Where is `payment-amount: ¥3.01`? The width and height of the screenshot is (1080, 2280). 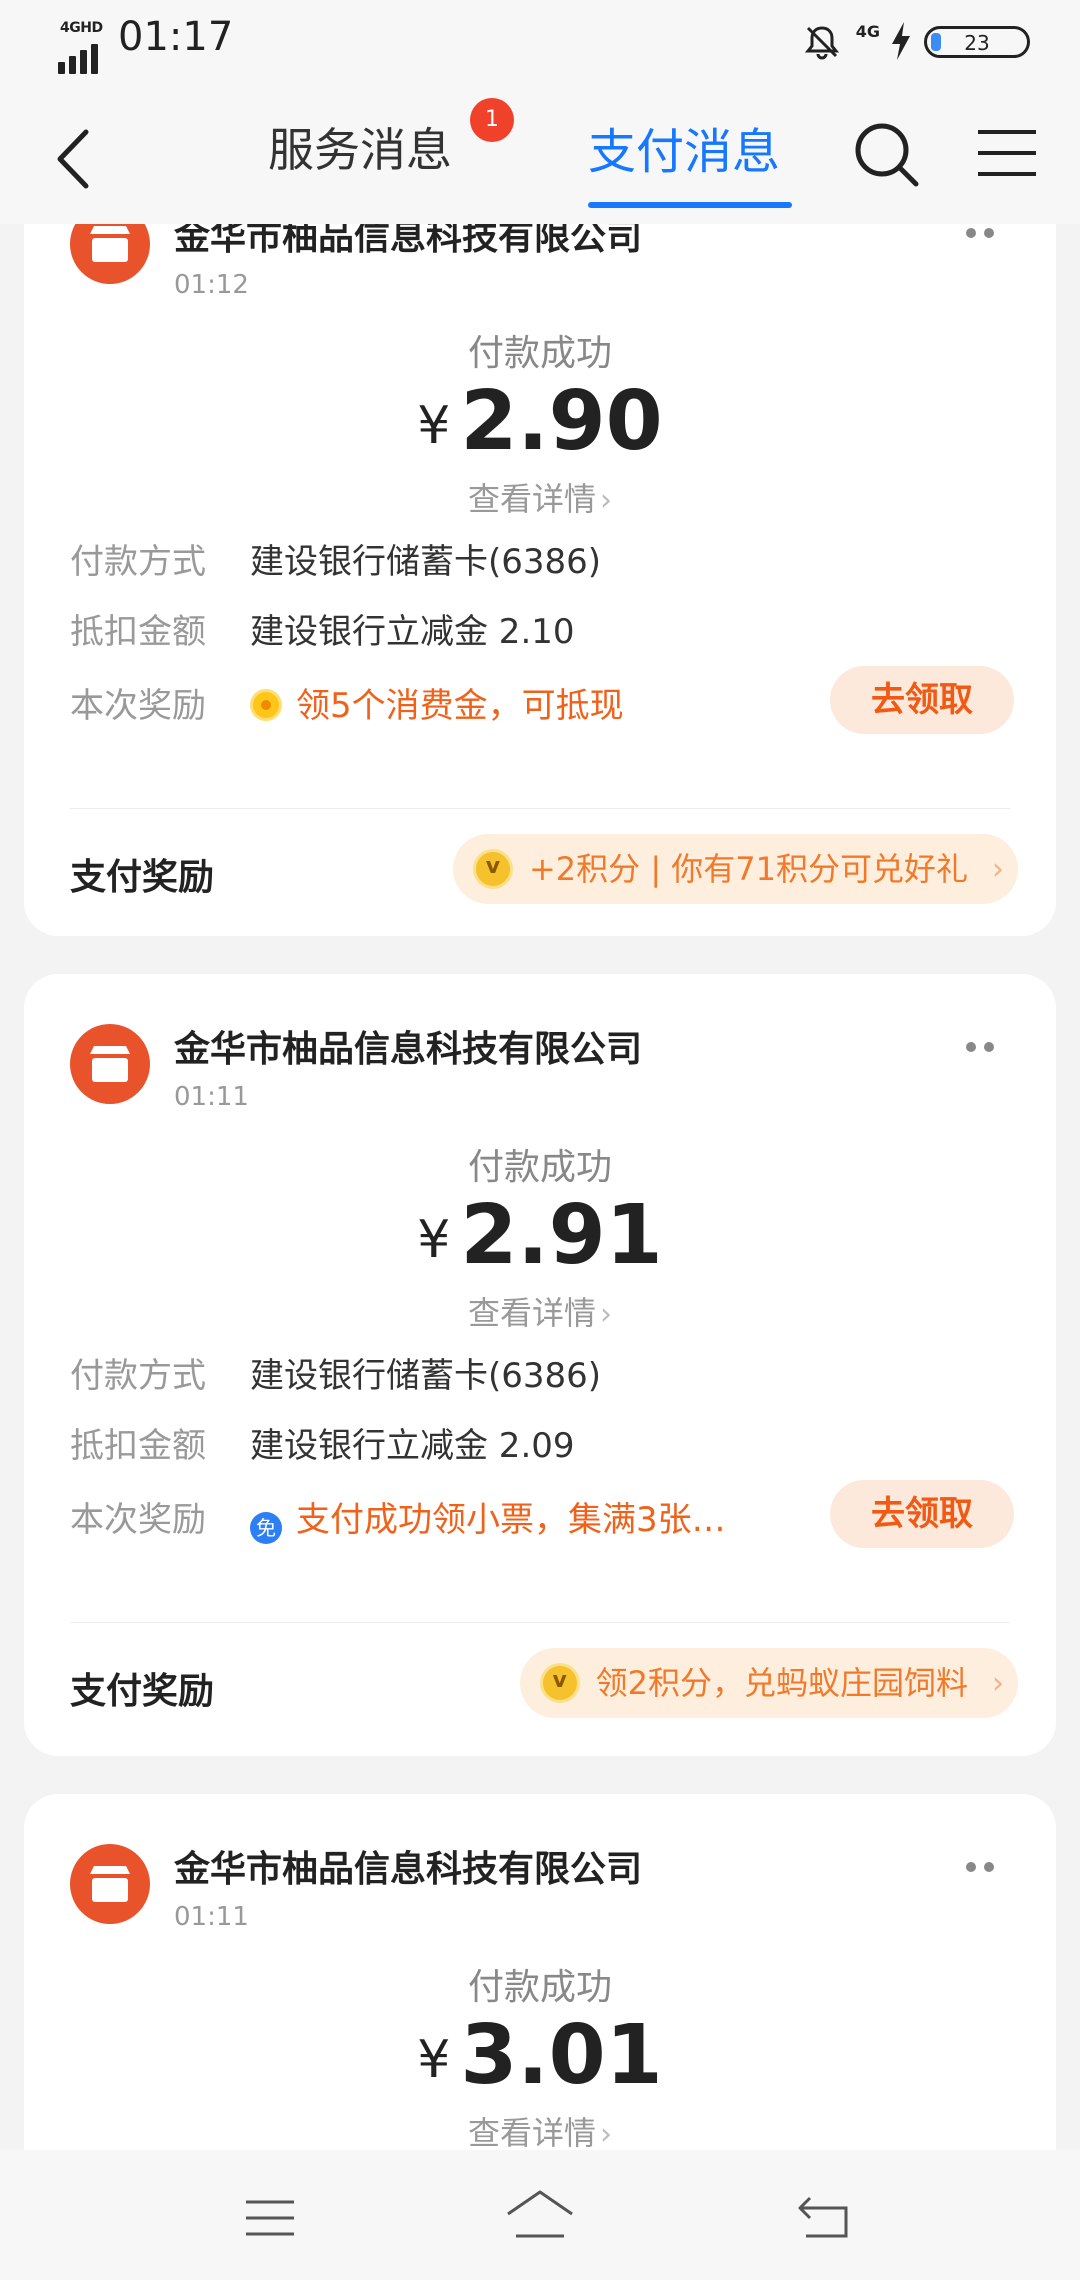
payment-amount: ¥3.01 is located at coordinates (540, 2055).